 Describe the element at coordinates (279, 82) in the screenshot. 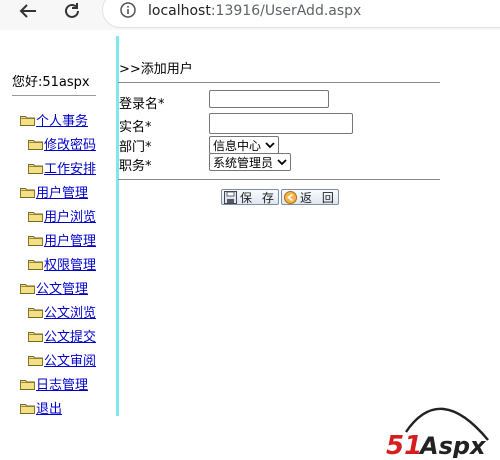

I see `top-rule` at that location.